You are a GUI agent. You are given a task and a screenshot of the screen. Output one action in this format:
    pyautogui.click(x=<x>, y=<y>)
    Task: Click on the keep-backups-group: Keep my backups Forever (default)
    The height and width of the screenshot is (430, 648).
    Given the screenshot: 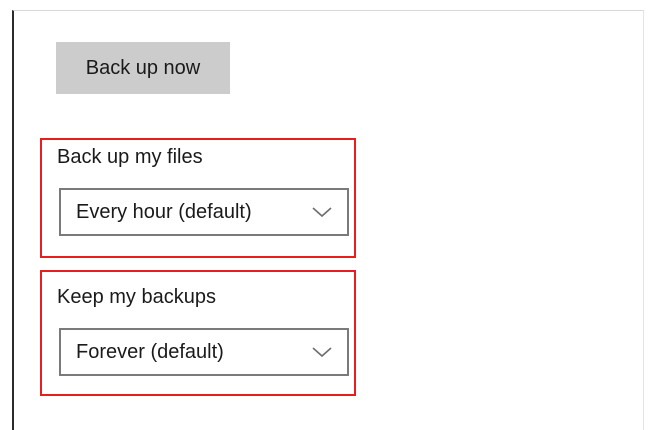 What is the action you would take?
    pyautogui.click(x=198, y=333)
    